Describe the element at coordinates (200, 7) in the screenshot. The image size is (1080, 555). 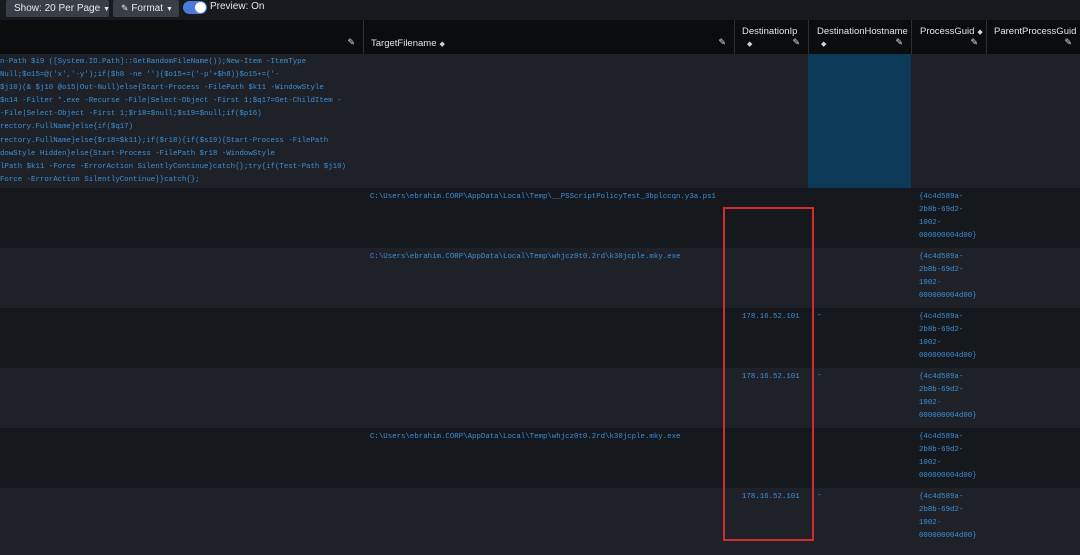
I see `toggle-knob` at that location.